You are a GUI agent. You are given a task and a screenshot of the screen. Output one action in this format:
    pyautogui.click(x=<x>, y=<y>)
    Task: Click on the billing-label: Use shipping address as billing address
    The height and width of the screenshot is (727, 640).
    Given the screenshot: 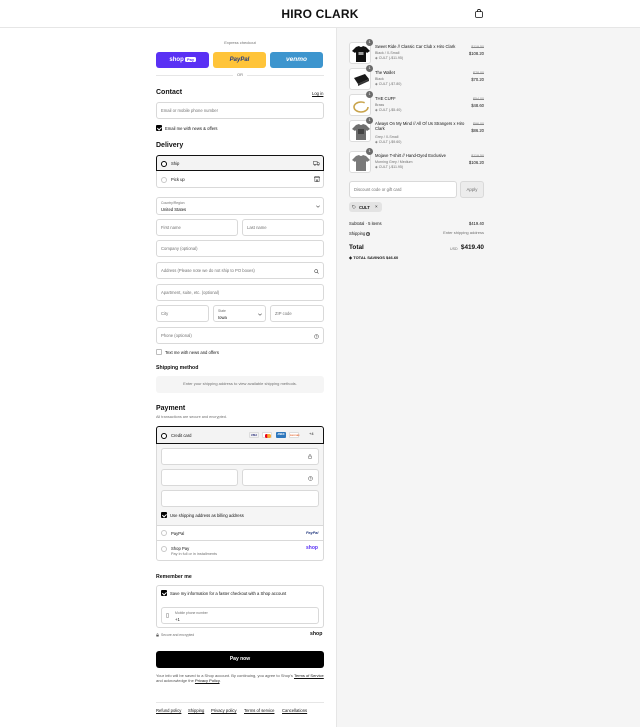 What is the action you would take?
    pyautogui.click(x=207, y=515)
    